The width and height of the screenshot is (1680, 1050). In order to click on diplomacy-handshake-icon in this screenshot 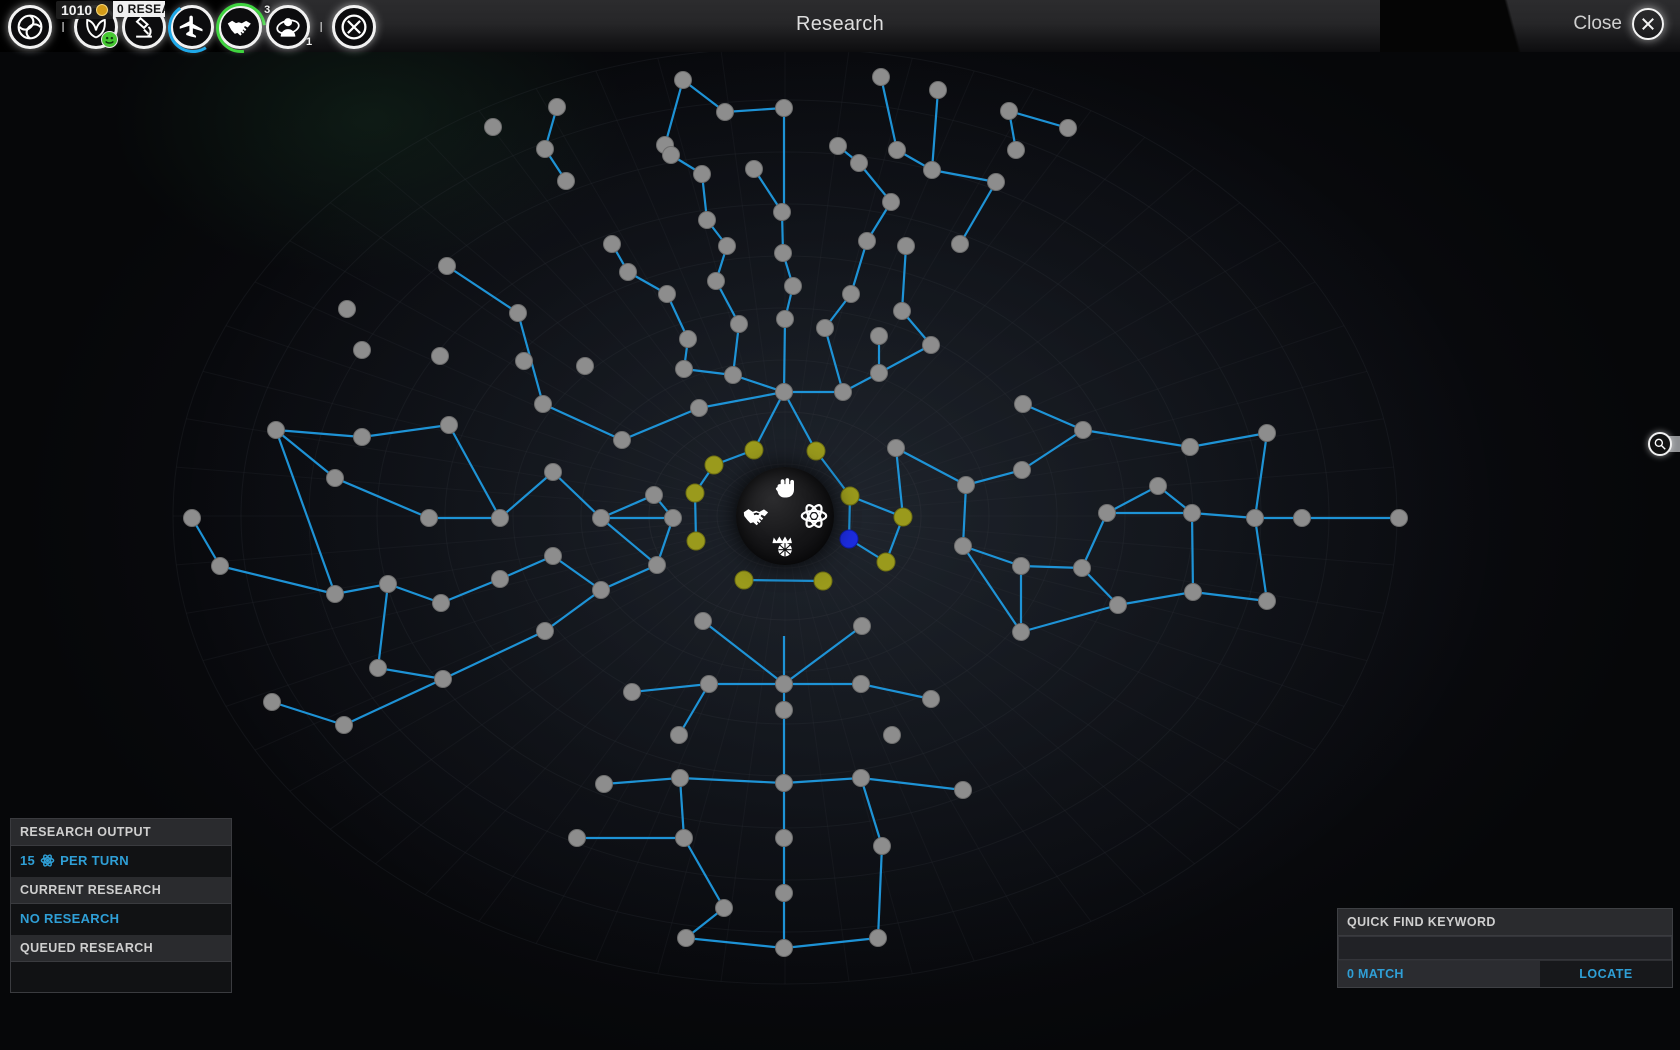, I will do `click(756, 516)`.